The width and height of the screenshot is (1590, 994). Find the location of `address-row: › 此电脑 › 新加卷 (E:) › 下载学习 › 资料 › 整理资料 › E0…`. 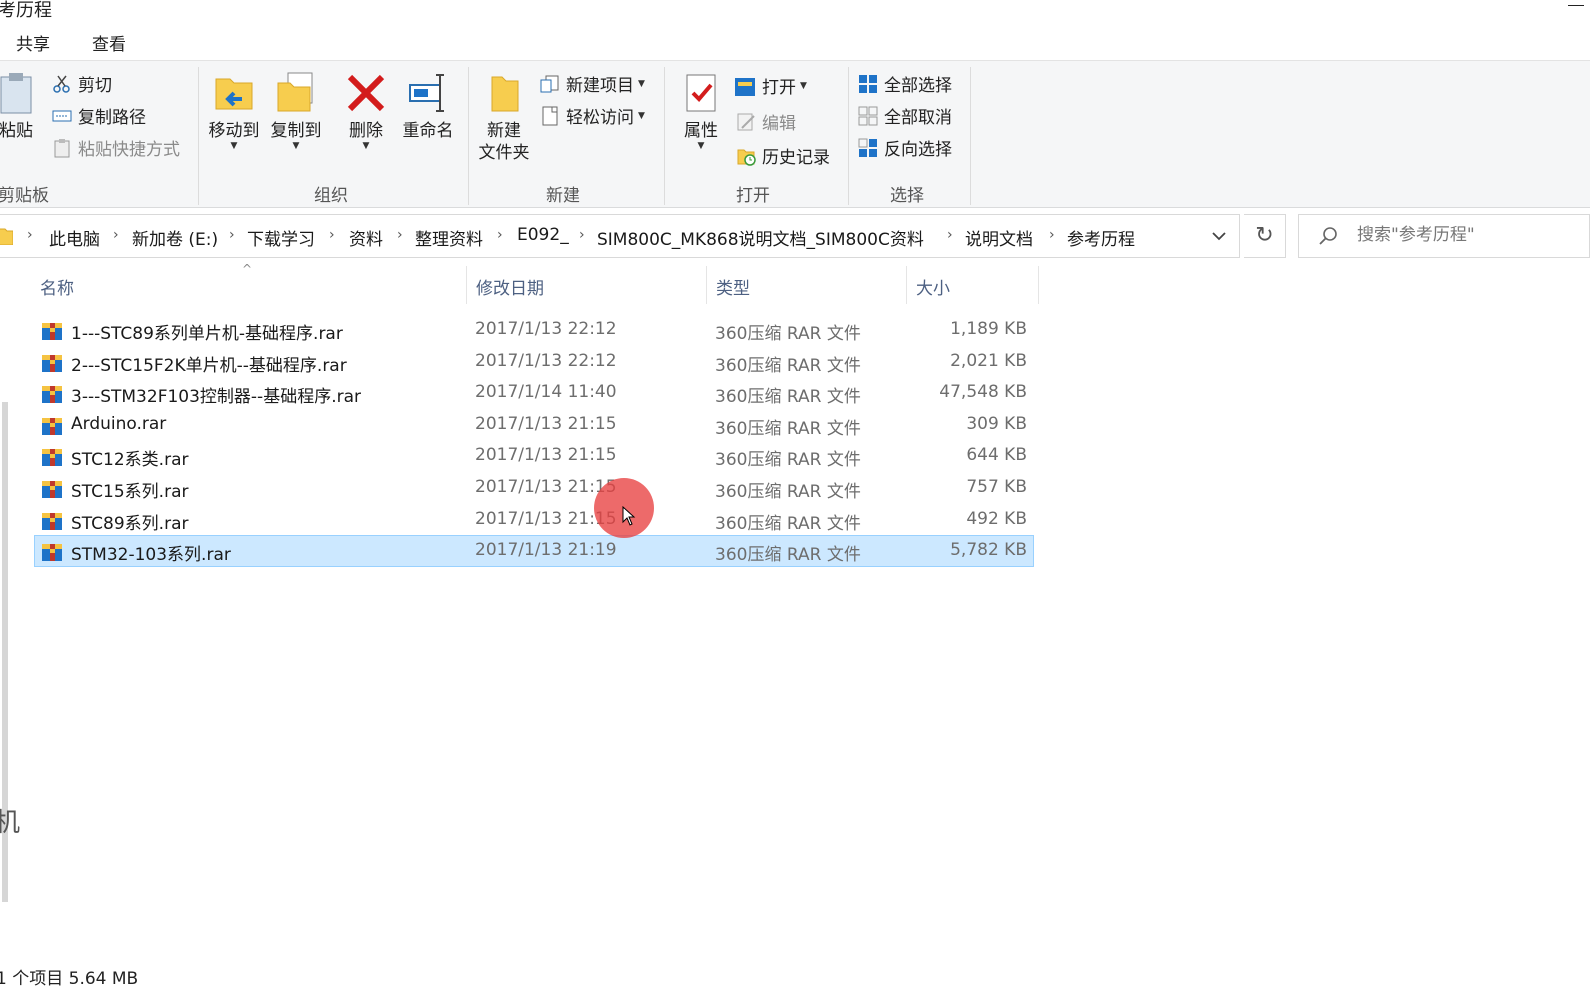

address-row: › 此电脑 › 新加卷 (E:) › 下载学习 › 资料 › 整理资料 › E0… is located at coordinates (795, 236).